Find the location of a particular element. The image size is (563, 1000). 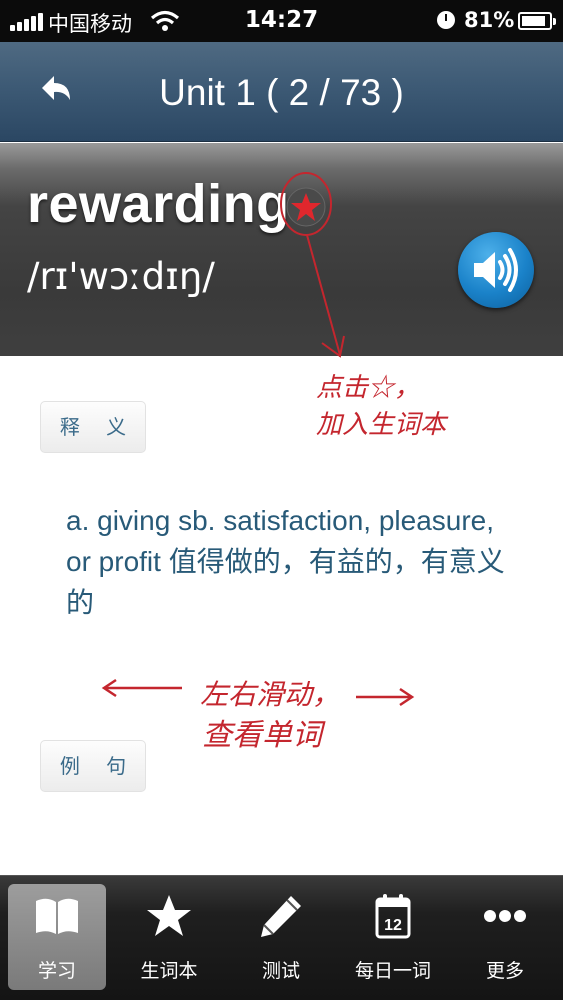

pencil-icon is located at coordinates (281, 916).